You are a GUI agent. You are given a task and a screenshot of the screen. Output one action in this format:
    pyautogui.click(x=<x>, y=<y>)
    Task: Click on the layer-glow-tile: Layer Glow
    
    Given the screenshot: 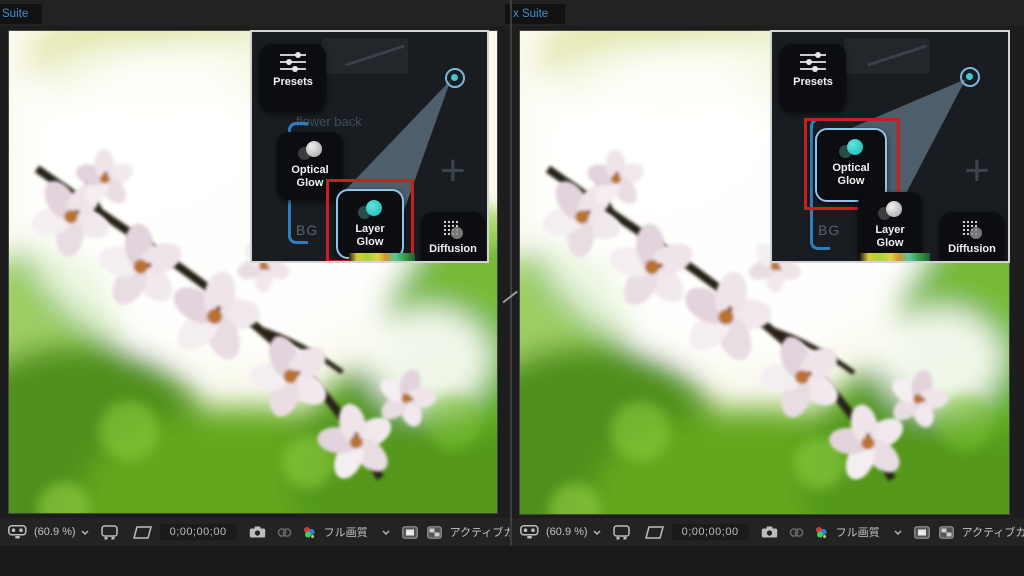 What is the action you would take?
    pyautogui.click(x=890, y=226)
    